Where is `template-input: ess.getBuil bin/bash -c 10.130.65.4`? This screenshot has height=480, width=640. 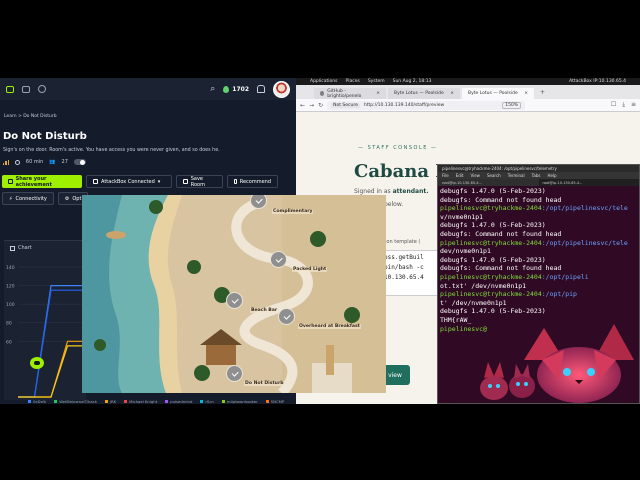
template-input: ess.getBuil bin/bash -c 10.130.65.4 is located at coordinates (410, 273).